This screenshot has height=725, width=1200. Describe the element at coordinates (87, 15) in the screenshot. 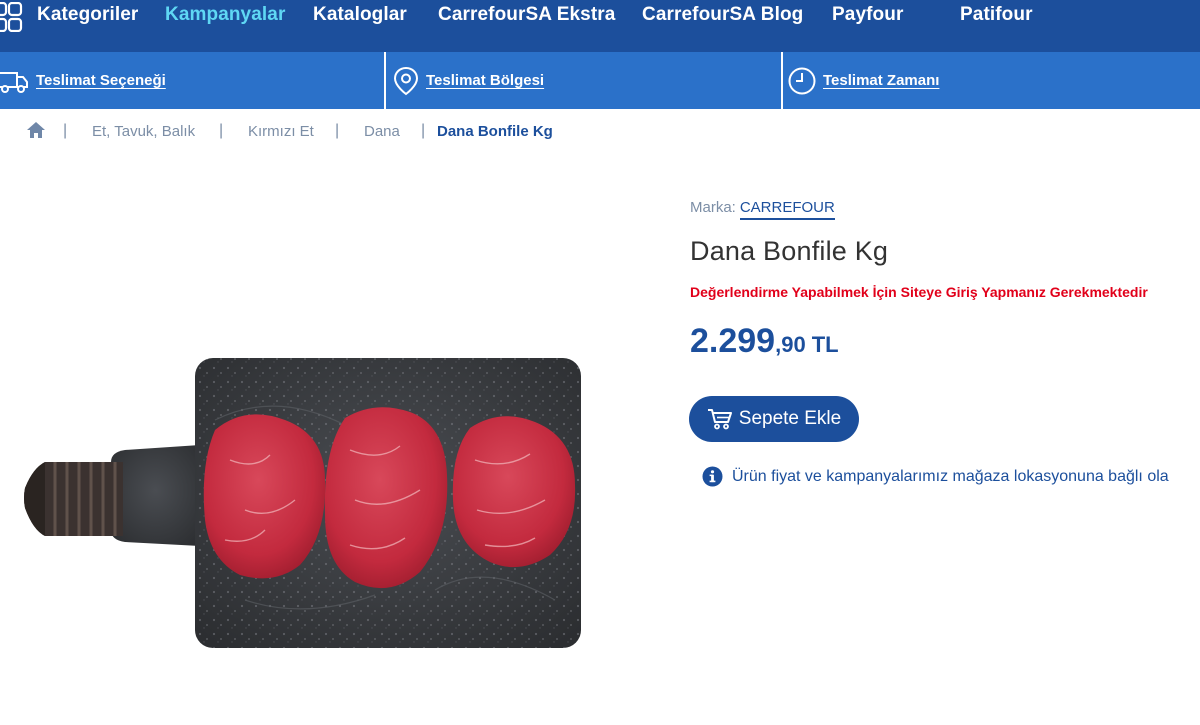

I see `nav-item-kategoriler: Kategoriler` at that location.